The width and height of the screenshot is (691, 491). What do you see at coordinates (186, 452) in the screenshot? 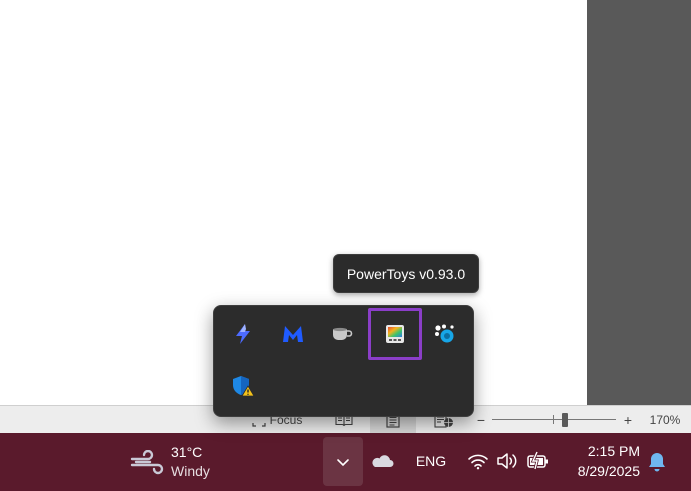
I see `weather-temperature: 31°C` at bounding box center [186, 452].